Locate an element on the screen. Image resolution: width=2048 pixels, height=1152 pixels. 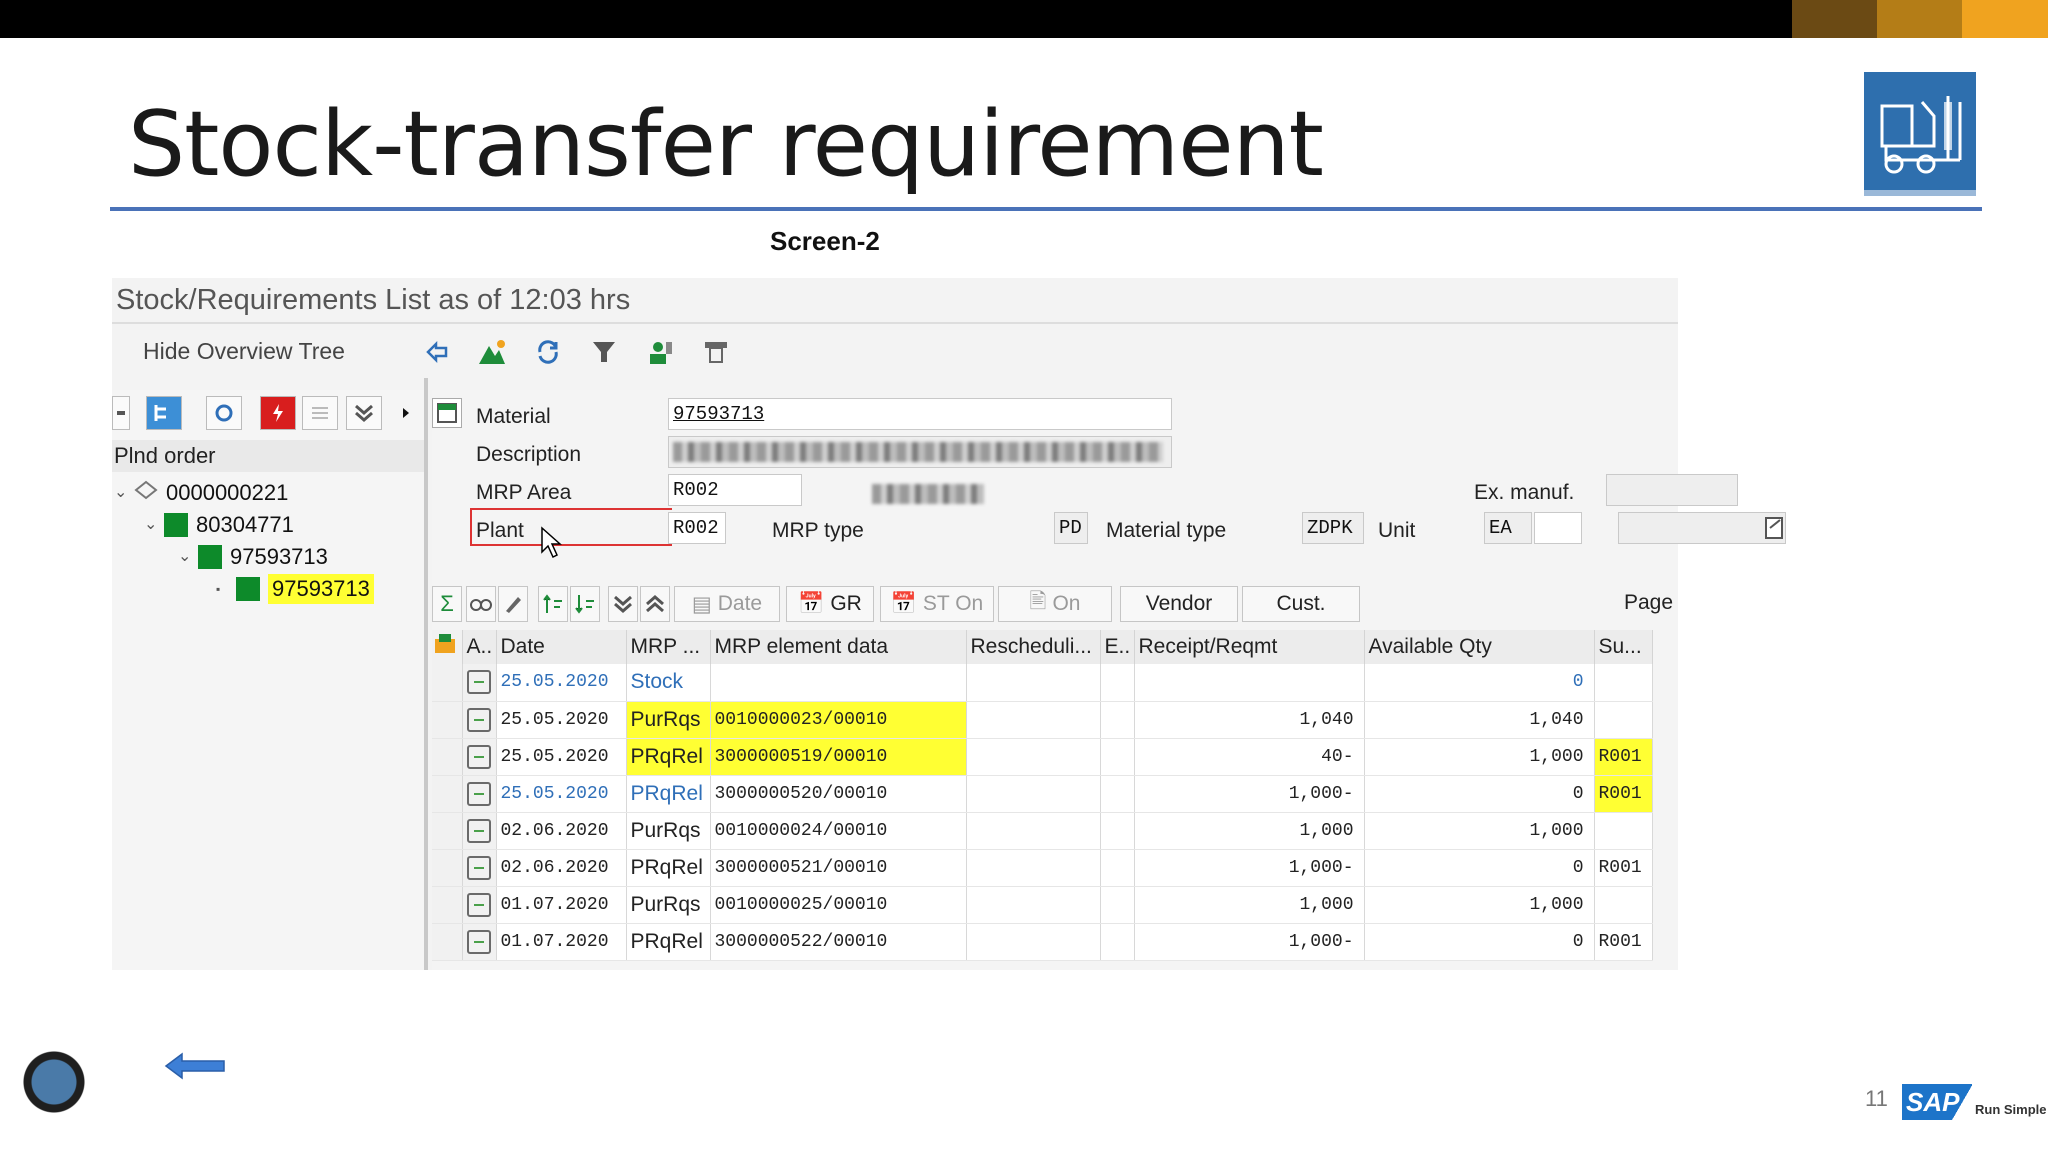
column-header: Receipt/Reqmt is located at coordinates (1249, 647).